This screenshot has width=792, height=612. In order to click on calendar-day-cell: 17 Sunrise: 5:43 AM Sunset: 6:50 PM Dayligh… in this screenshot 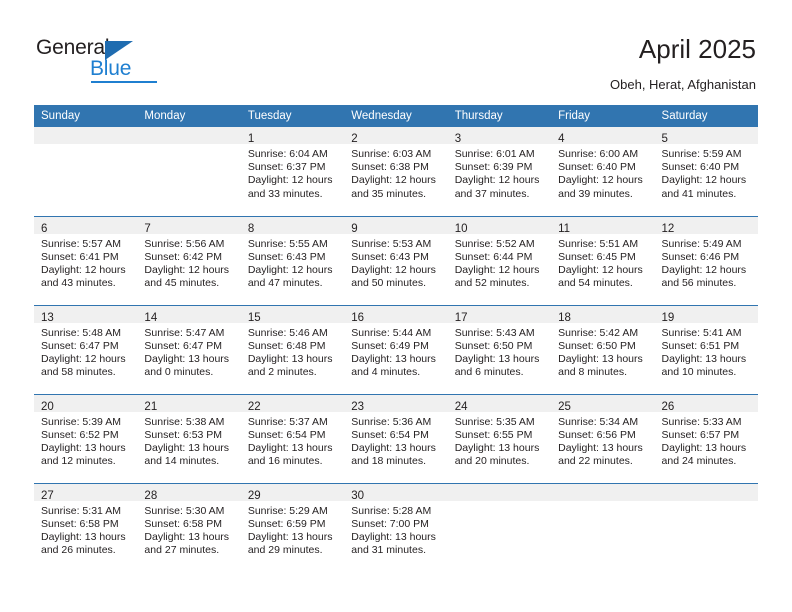, I will do `click(499, 349)`.